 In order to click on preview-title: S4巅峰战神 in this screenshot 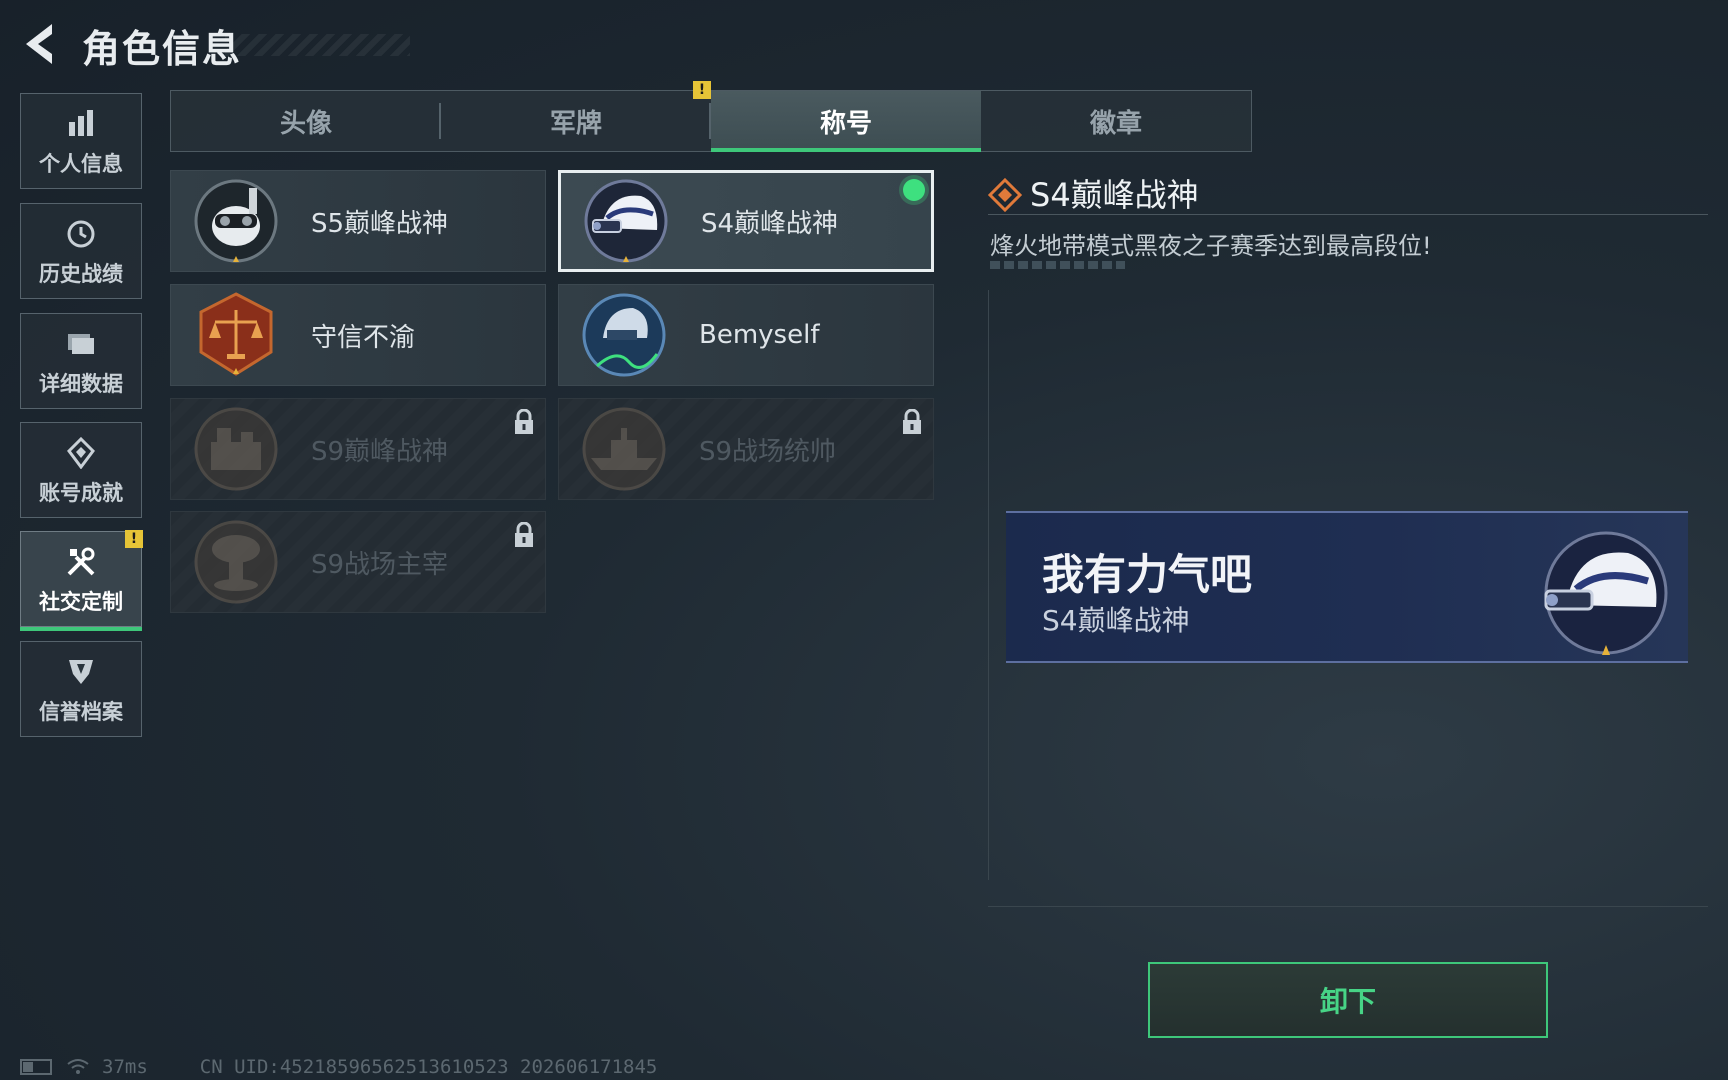, I will do `click(1116, 620)`.